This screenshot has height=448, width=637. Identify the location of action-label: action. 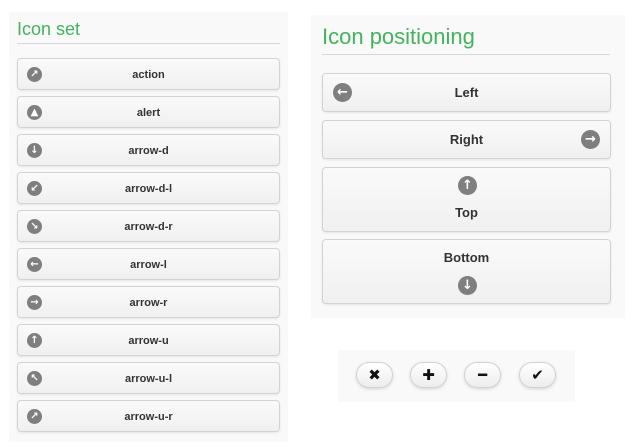
(148, 75).